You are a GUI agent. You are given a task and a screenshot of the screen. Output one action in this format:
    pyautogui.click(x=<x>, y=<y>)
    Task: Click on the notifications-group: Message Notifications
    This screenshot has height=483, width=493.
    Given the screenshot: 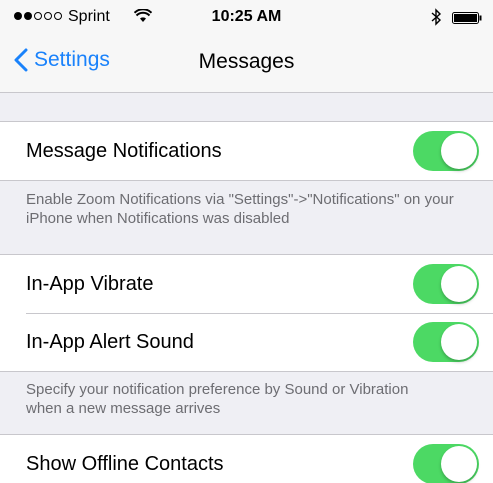 What is the action you would take?
    pyautogui.click(x=246, y=151)
    